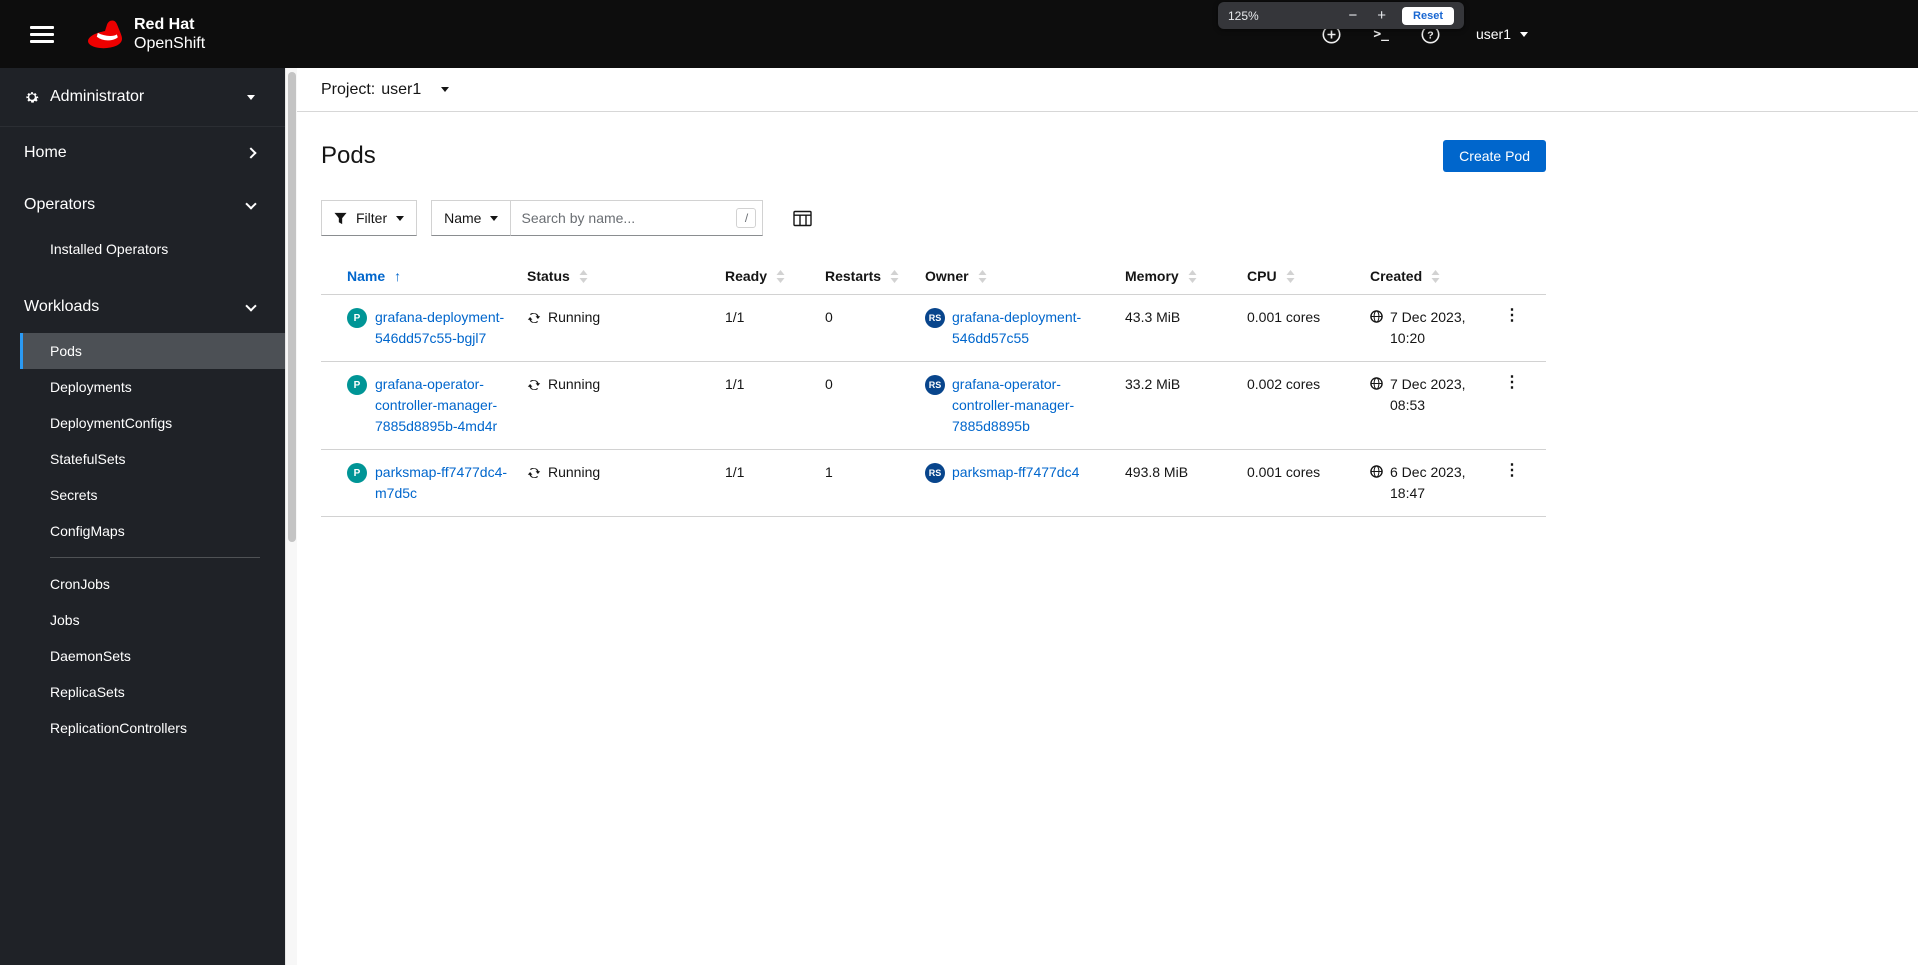 This screenshot has width=1918, height=965. I want to click on chevron-right-icon, so click(251, 153).